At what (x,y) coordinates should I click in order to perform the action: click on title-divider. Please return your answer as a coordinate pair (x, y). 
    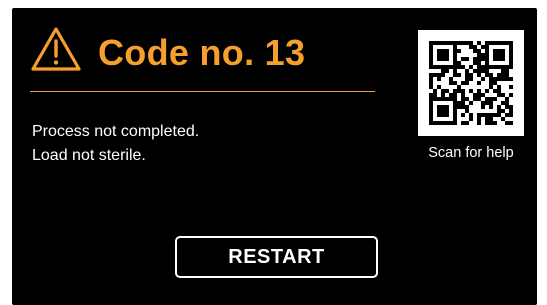
    Looking at the image, I should click on (202, 91).